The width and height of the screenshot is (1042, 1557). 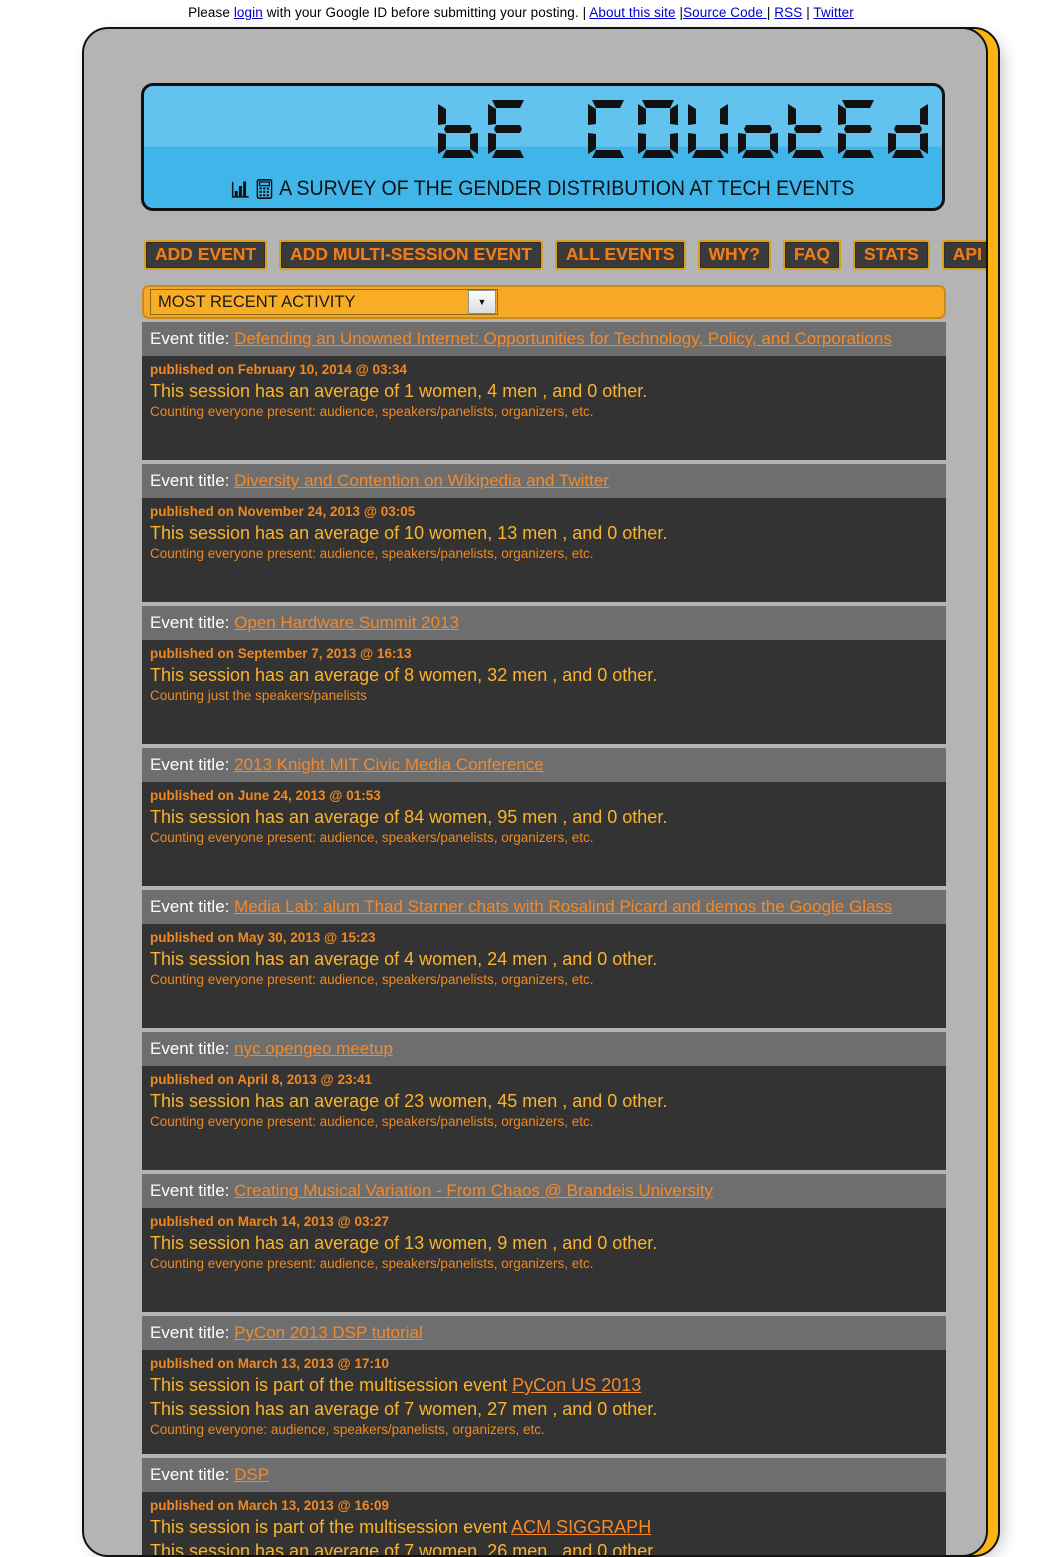 I want to click on chevron-down-icon: ▼, so click(x=482, y=302).